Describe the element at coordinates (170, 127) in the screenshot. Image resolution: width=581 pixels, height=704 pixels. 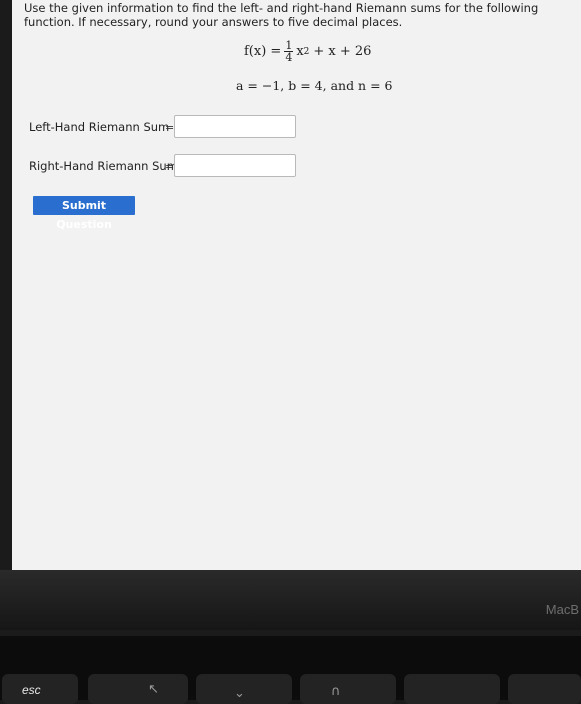
I see `left-sum-equals: =` at that location.